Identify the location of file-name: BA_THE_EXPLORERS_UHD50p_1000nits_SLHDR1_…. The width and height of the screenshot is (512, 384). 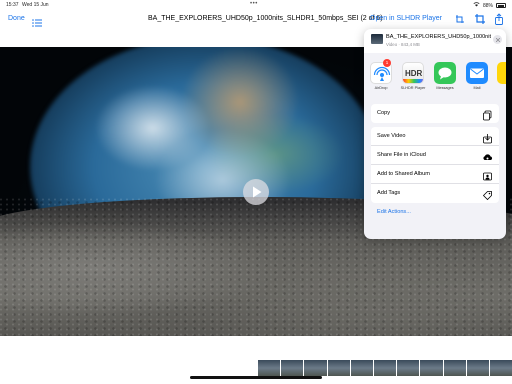
(438, 37).